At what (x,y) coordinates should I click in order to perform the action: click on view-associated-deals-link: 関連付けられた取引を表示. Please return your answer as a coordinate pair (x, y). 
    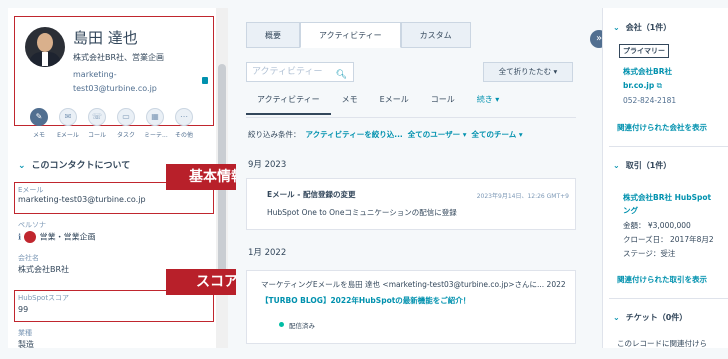
    Looking at the image, I should click on (662, 279).